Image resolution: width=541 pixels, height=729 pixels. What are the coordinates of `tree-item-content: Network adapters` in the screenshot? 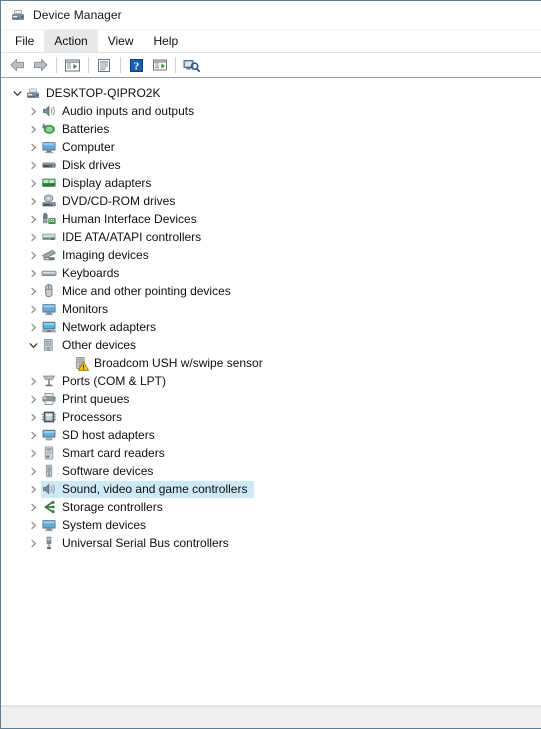 It's located at (102, 327).